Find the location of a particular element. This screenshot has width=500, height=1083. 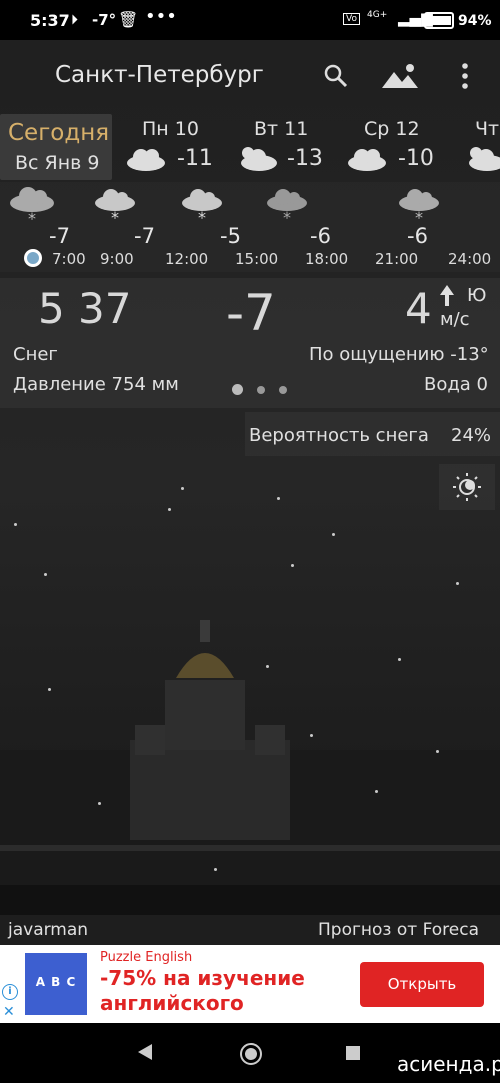

clock-minute: 37 is located at coordinates (105, 308).